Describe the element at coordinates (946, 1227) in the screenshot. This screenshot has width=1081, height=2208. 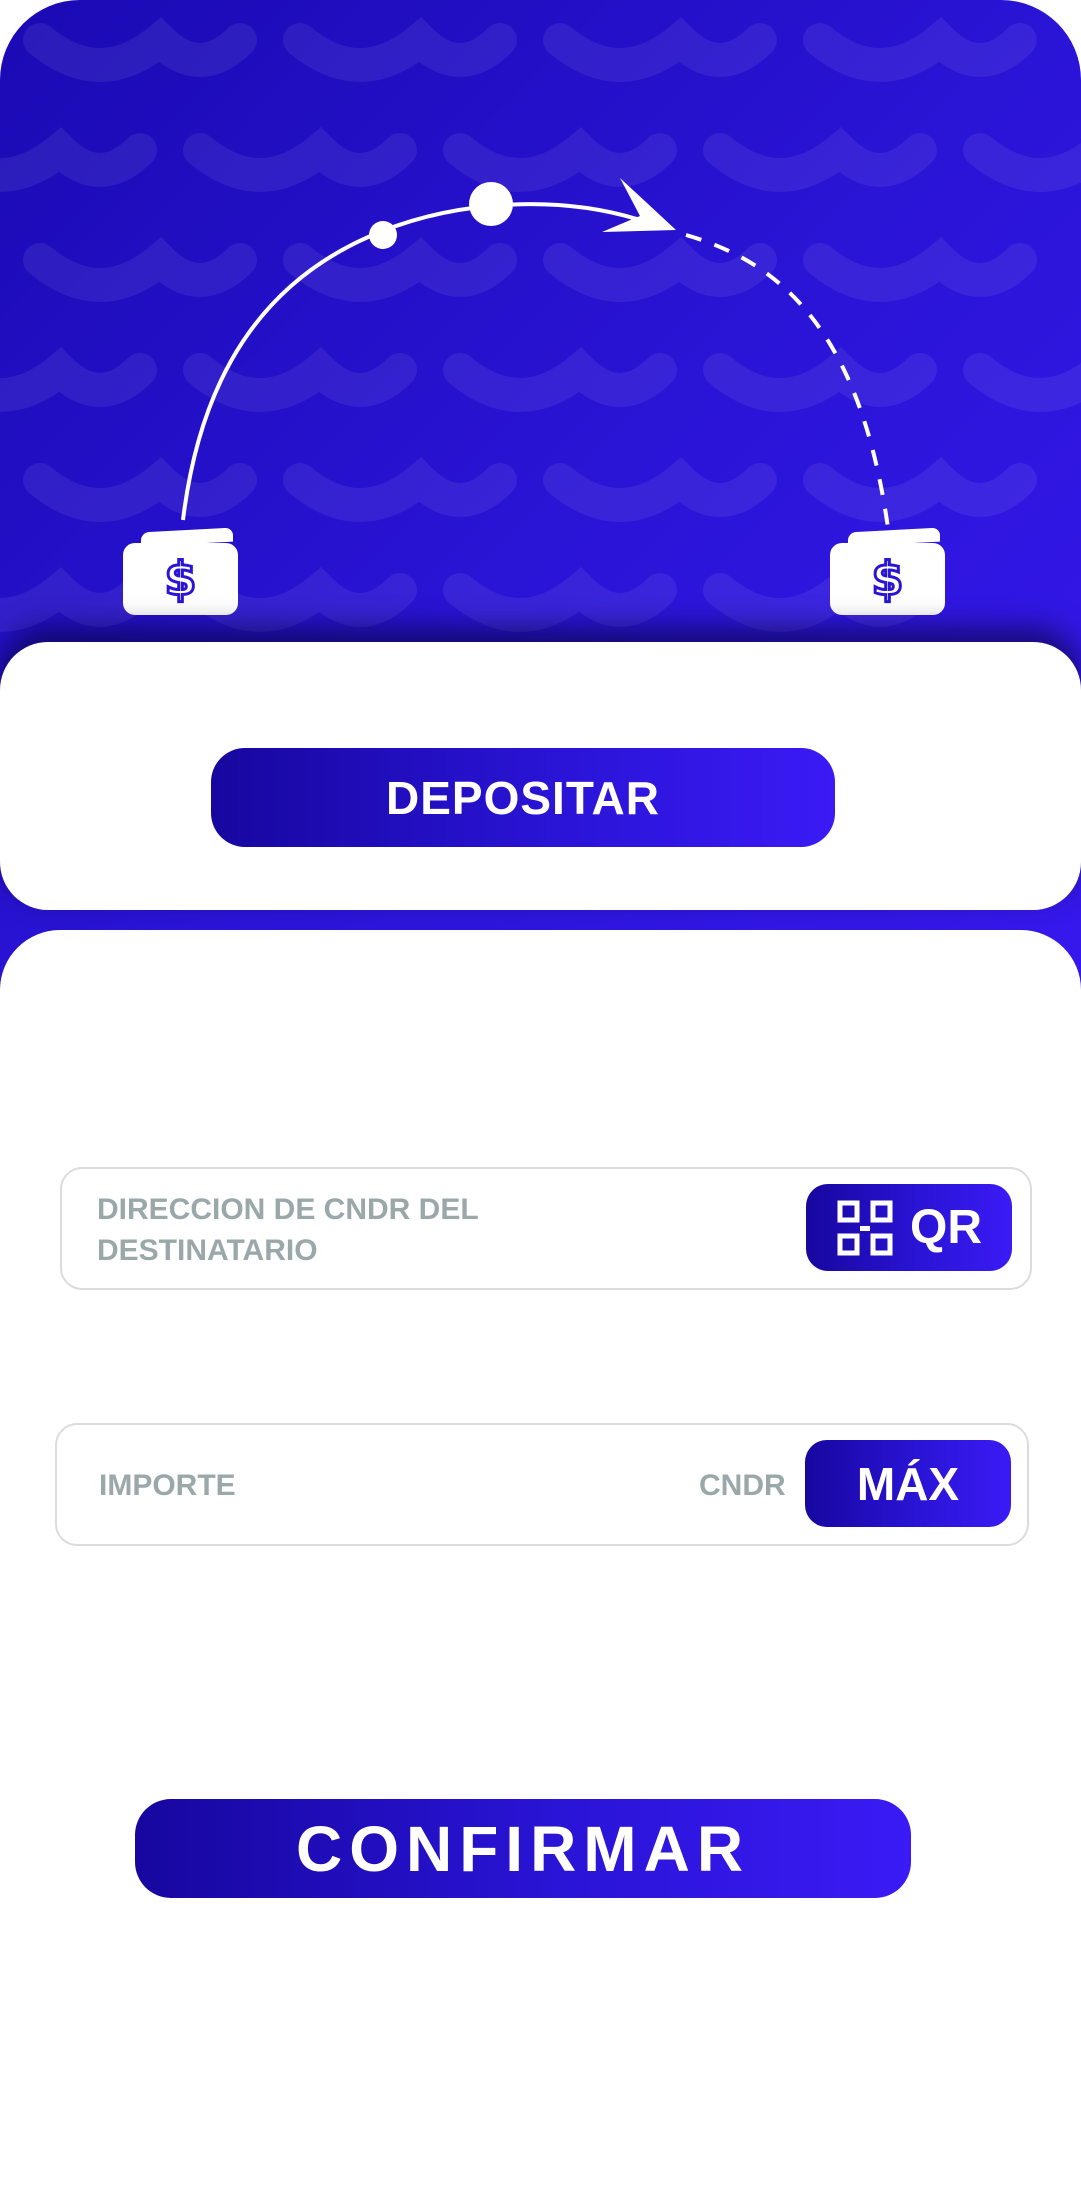
I see `qr-button-label: QR` at that location.